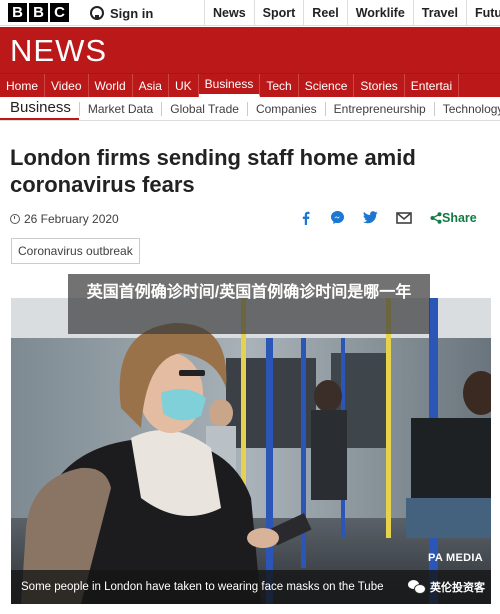 The height and width of the screenshot is (614, 500). I want to click on wechat-icon, so click(417, 587).